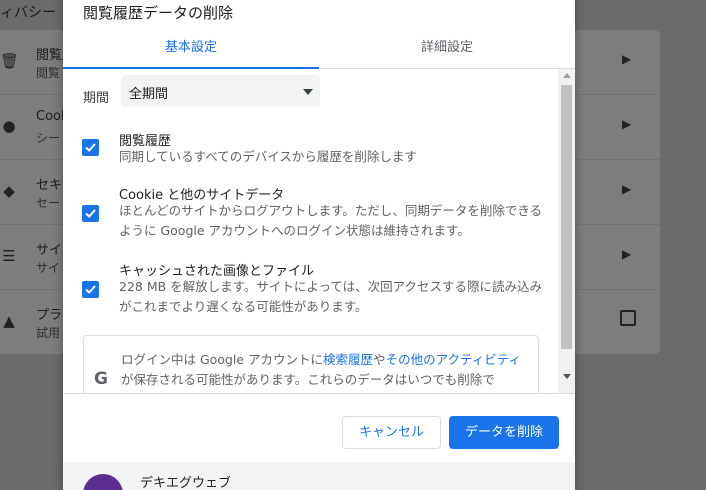 Image resolution: width=706 pixels, height=490 pixels. I want to click on browsing-history-checkbox, so click(90, 147).